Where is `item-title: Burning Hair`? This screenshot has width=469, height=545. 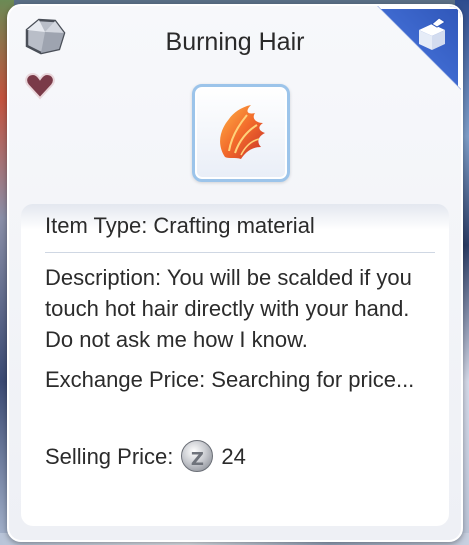 item-title: Burning Hair is located at coordinates (235, 42).